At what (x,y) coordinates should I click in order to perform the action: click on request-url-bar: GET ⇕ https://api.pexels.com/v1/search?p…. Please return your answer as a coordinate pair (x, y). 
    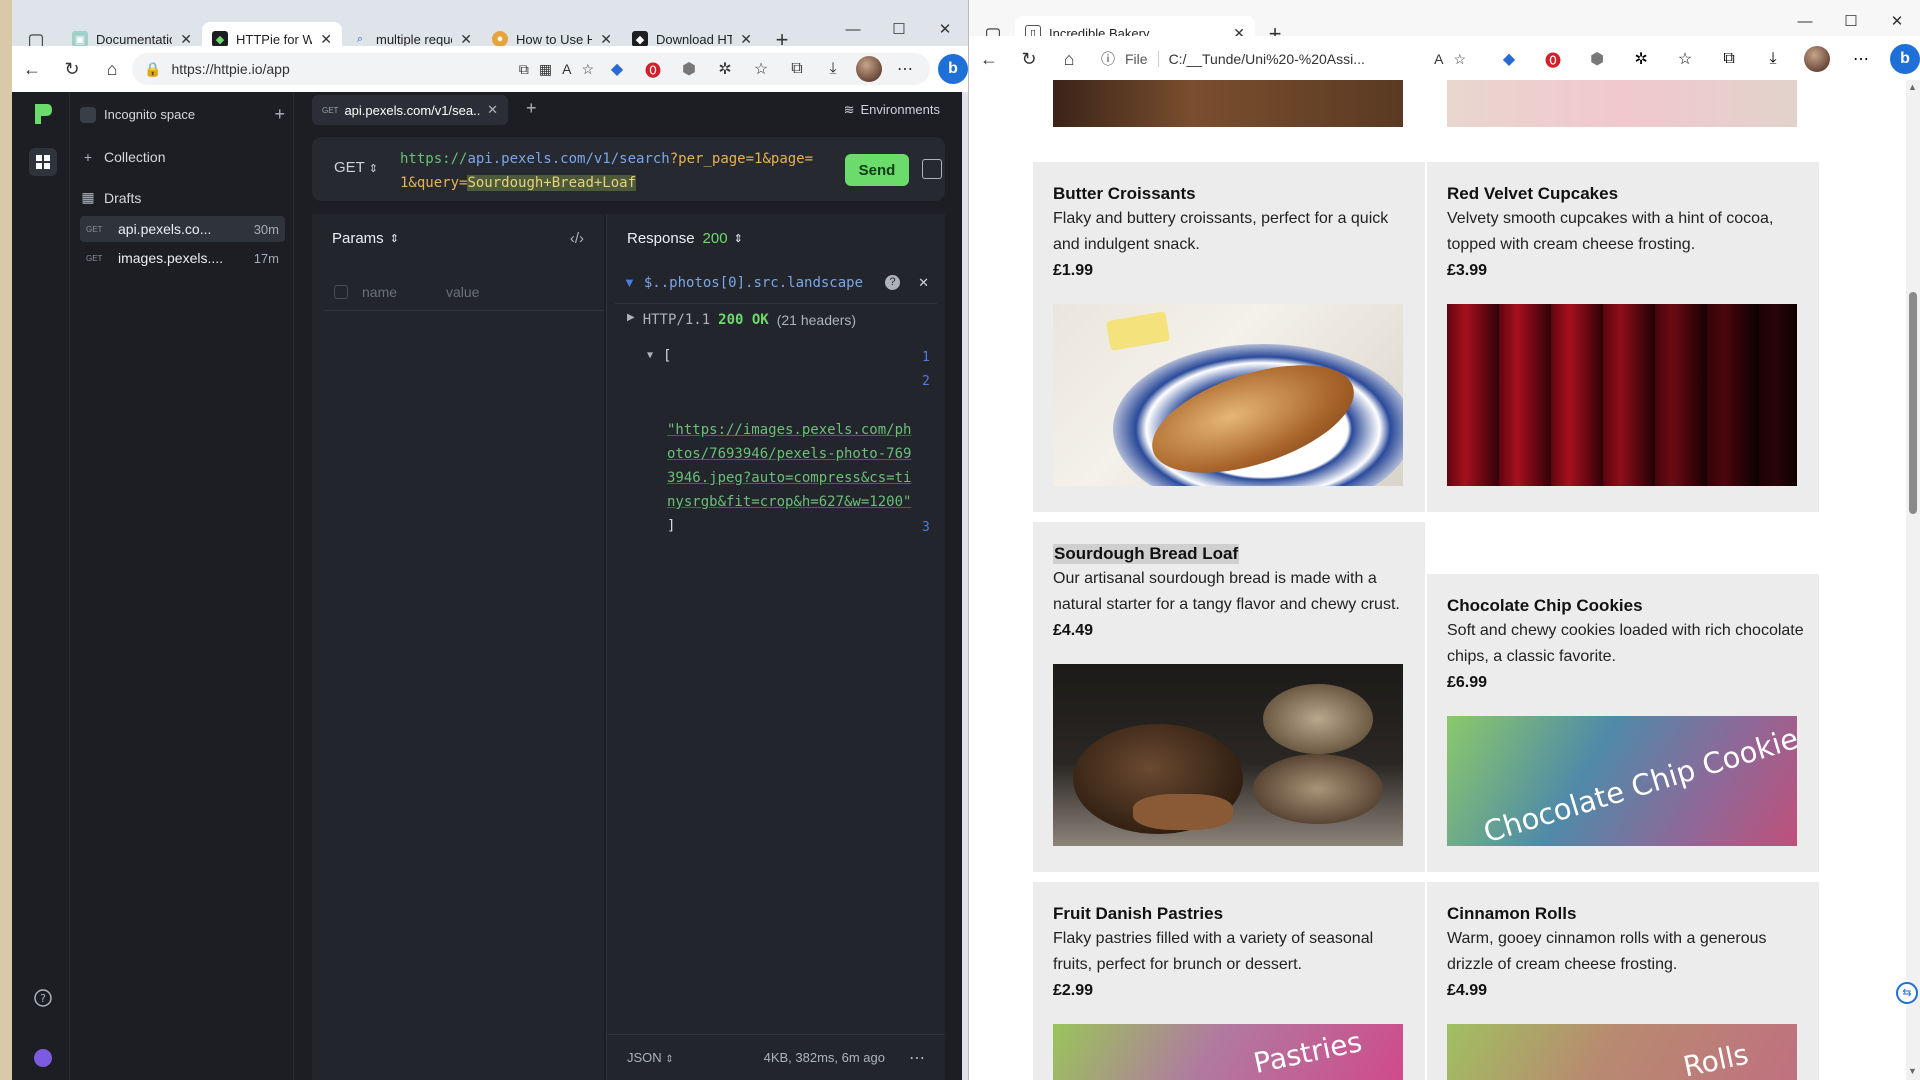
    Looking at the image, I should click on (628, 169).